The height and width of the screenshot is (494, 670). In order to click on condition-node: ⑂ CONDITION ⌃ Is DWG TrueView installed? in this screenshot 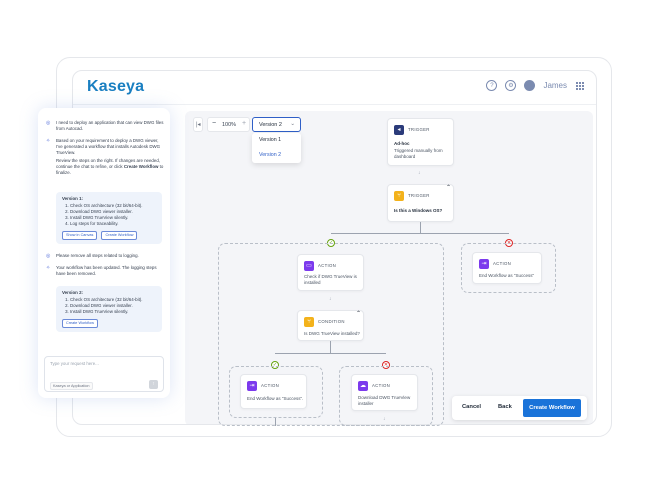, I will do `click(330, 325)`.